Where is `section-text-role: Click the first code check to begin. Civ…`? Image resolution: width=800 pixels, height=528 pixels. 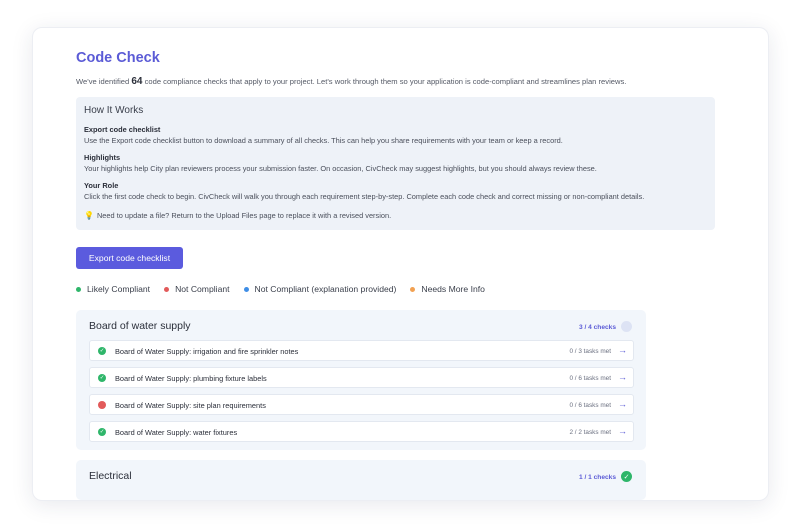 section-text-role: Click the first code check to begin. Civ… is located at coordinates (364, 196).